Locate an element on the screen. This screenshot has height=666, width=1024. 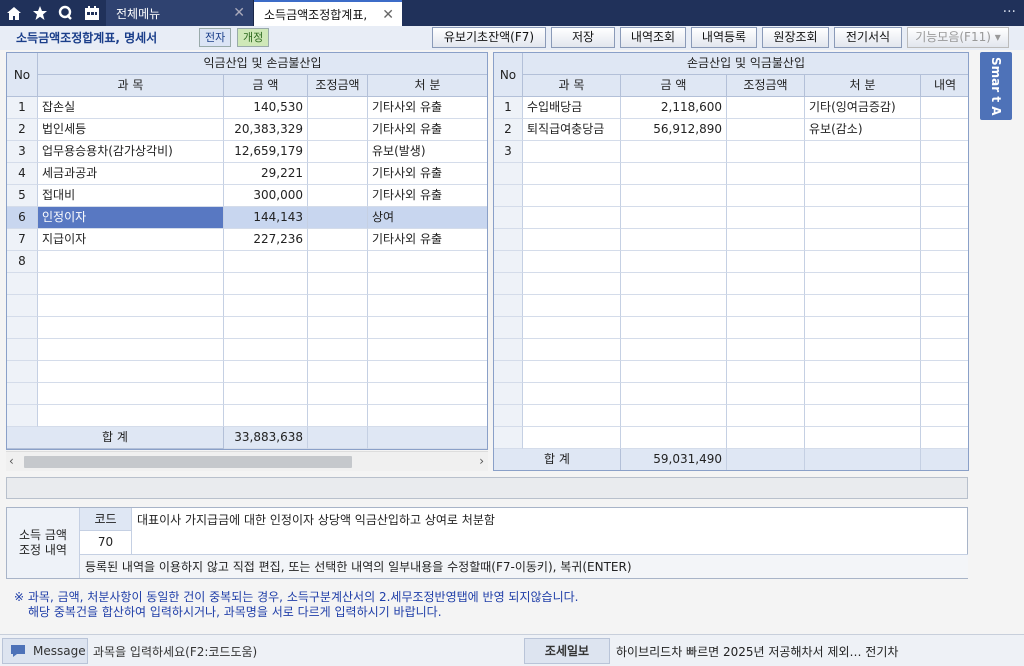
row-subject: 접대비 is located at coordinates (131, 196).